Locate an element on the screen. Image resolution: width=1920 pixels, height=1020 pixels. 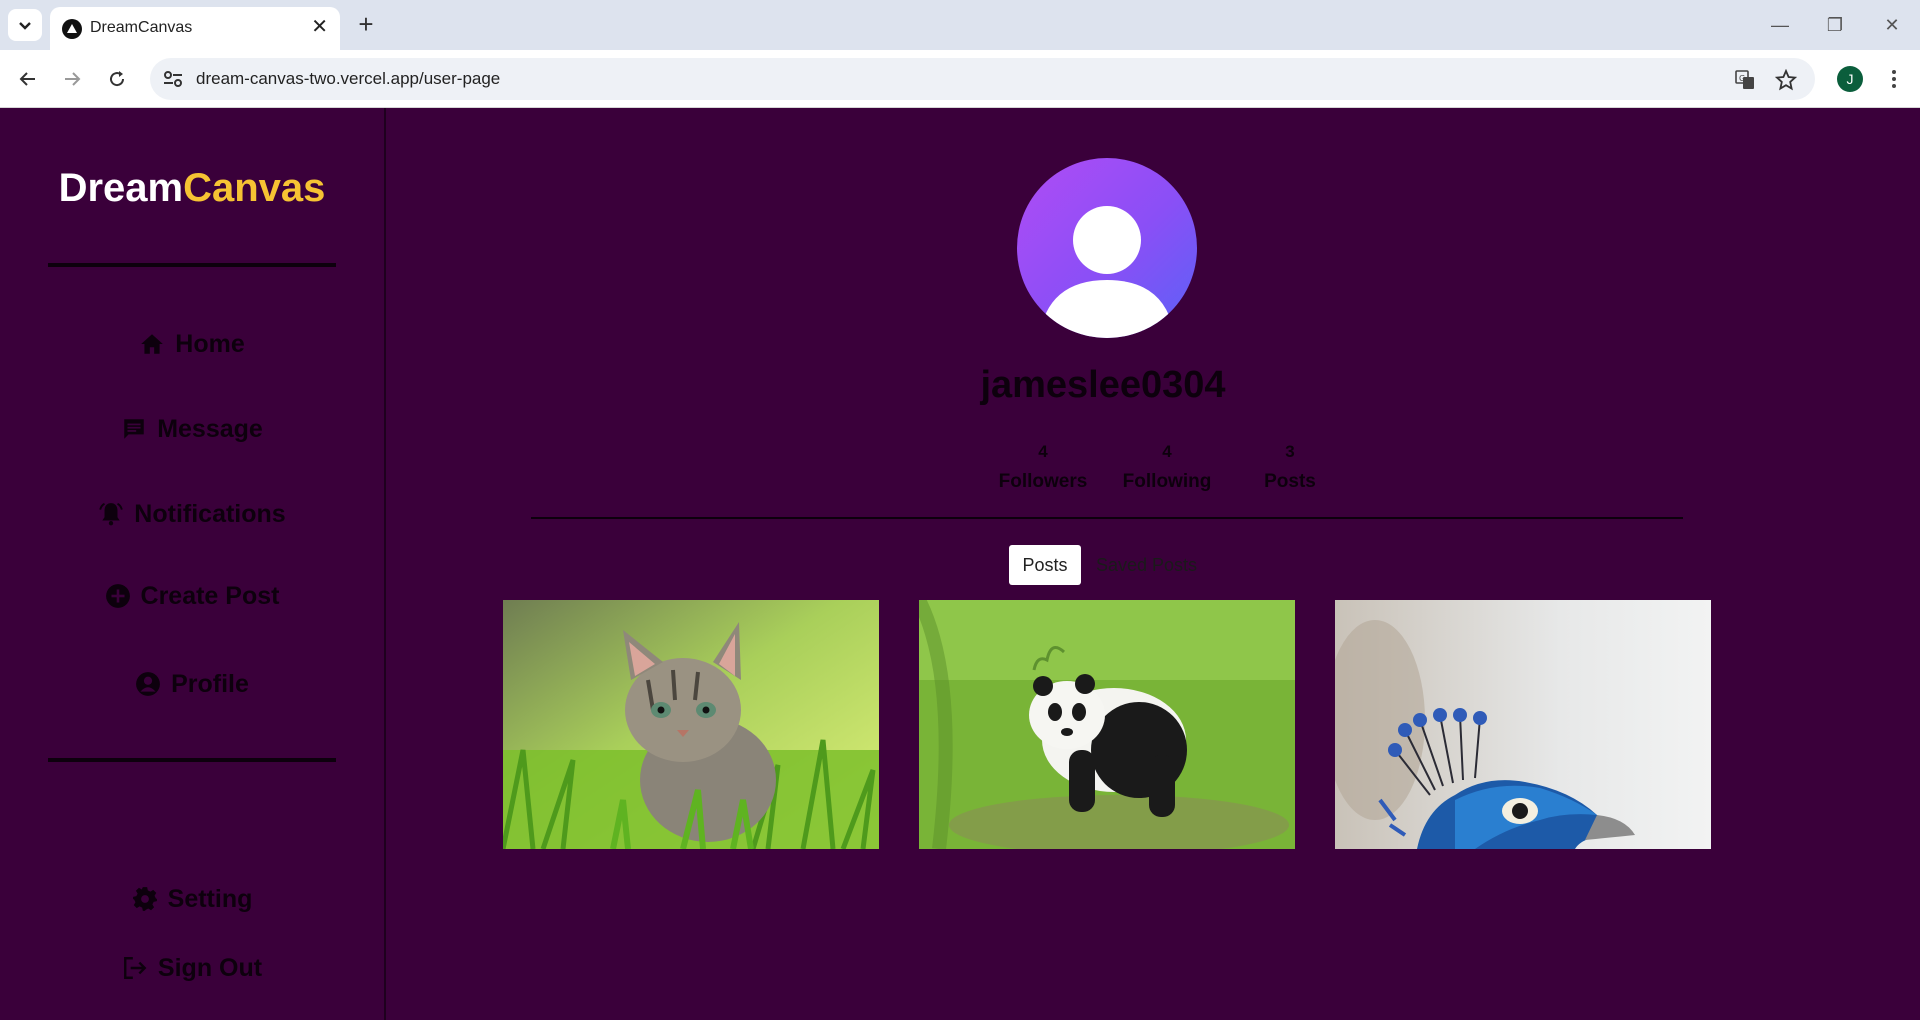
site-info-icon is located at coordinates (173, 79).